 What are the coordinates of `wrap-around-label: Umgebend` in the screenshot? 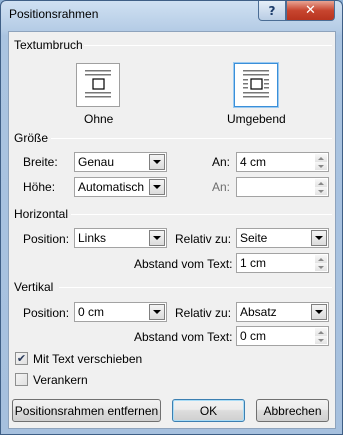 It's located at (256, 119).